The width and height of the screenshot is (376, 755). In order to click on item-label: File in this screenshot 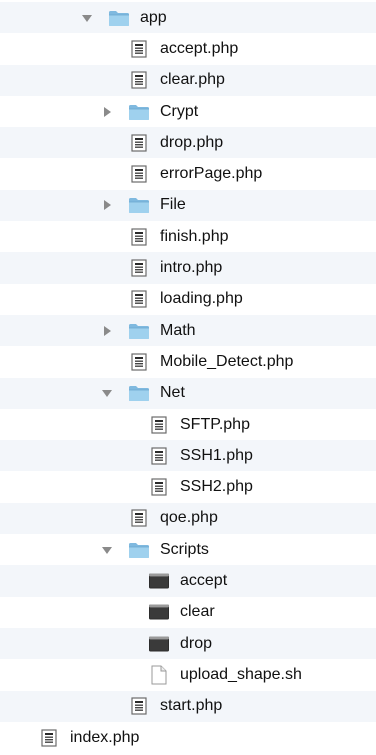, I will do `click(173, 205)`.